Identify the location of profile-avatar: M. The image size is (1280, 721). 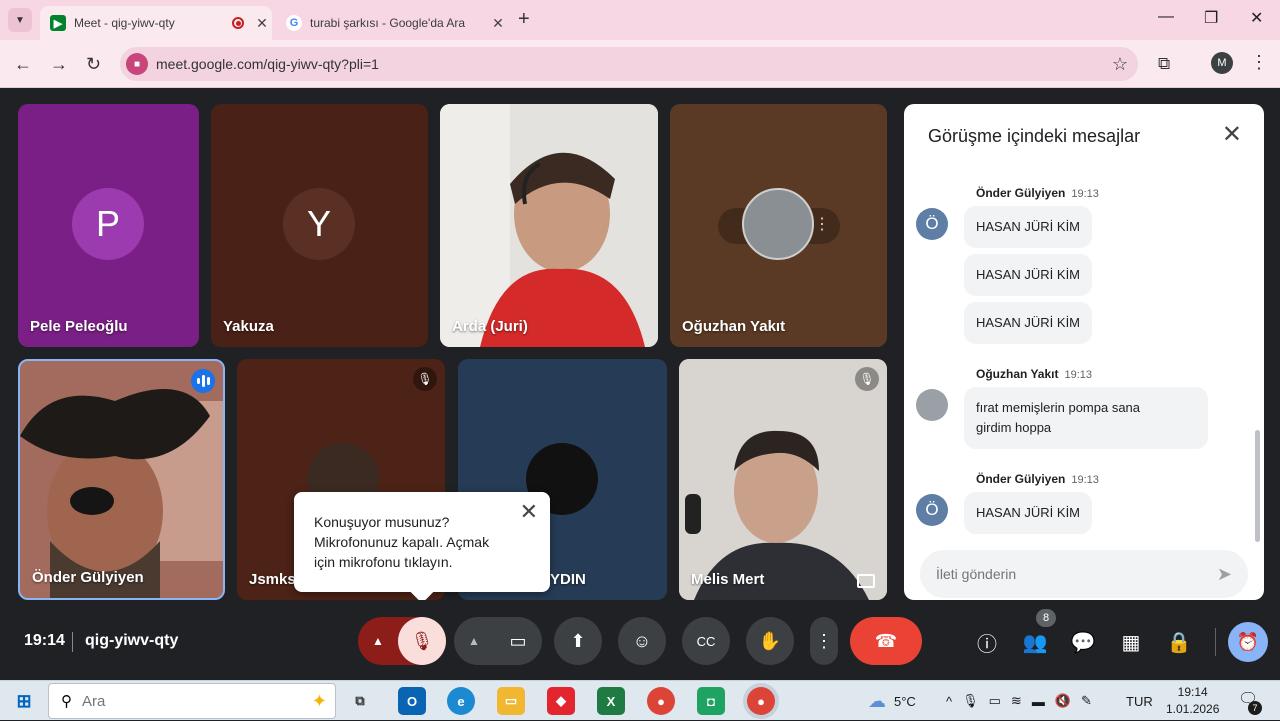
(1222, 63).